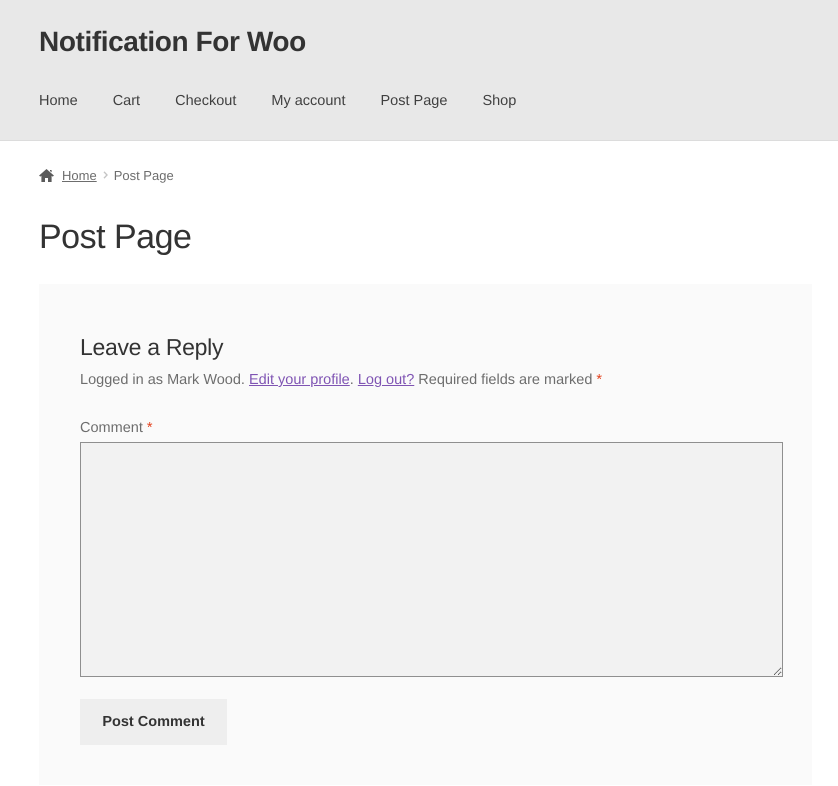 The height and width of the screenshot is (786, 838). Describe the element at coordinates (414, 101) in the screenshot. I see `nav-link: Post Page` at that location.